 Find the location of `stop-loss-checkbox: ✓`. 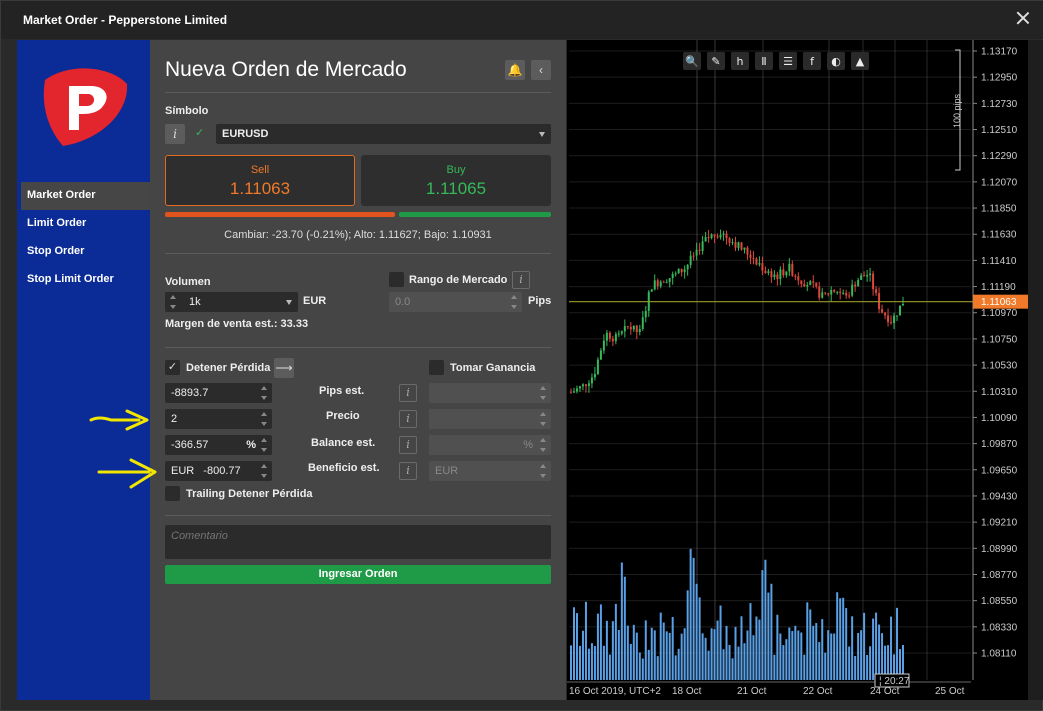

stop-loss-checkbox: ✓ is located at coordinates (172, 367).